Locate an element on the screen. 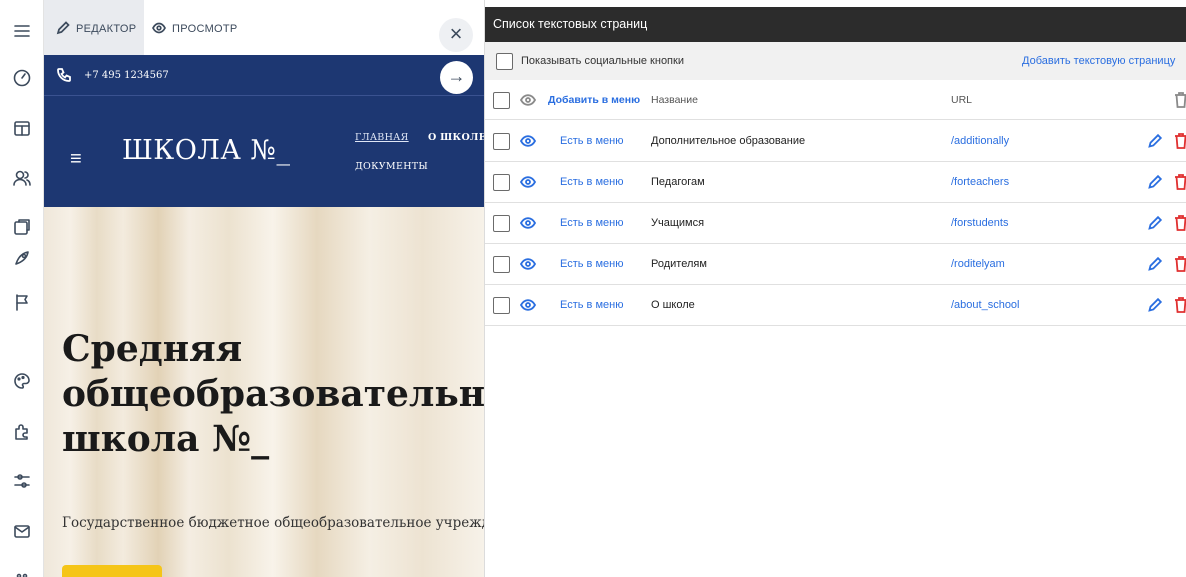 Image resolution: width=1186 pixels, height=577 pixels. menu-icon is located at coordinates (22, 31).